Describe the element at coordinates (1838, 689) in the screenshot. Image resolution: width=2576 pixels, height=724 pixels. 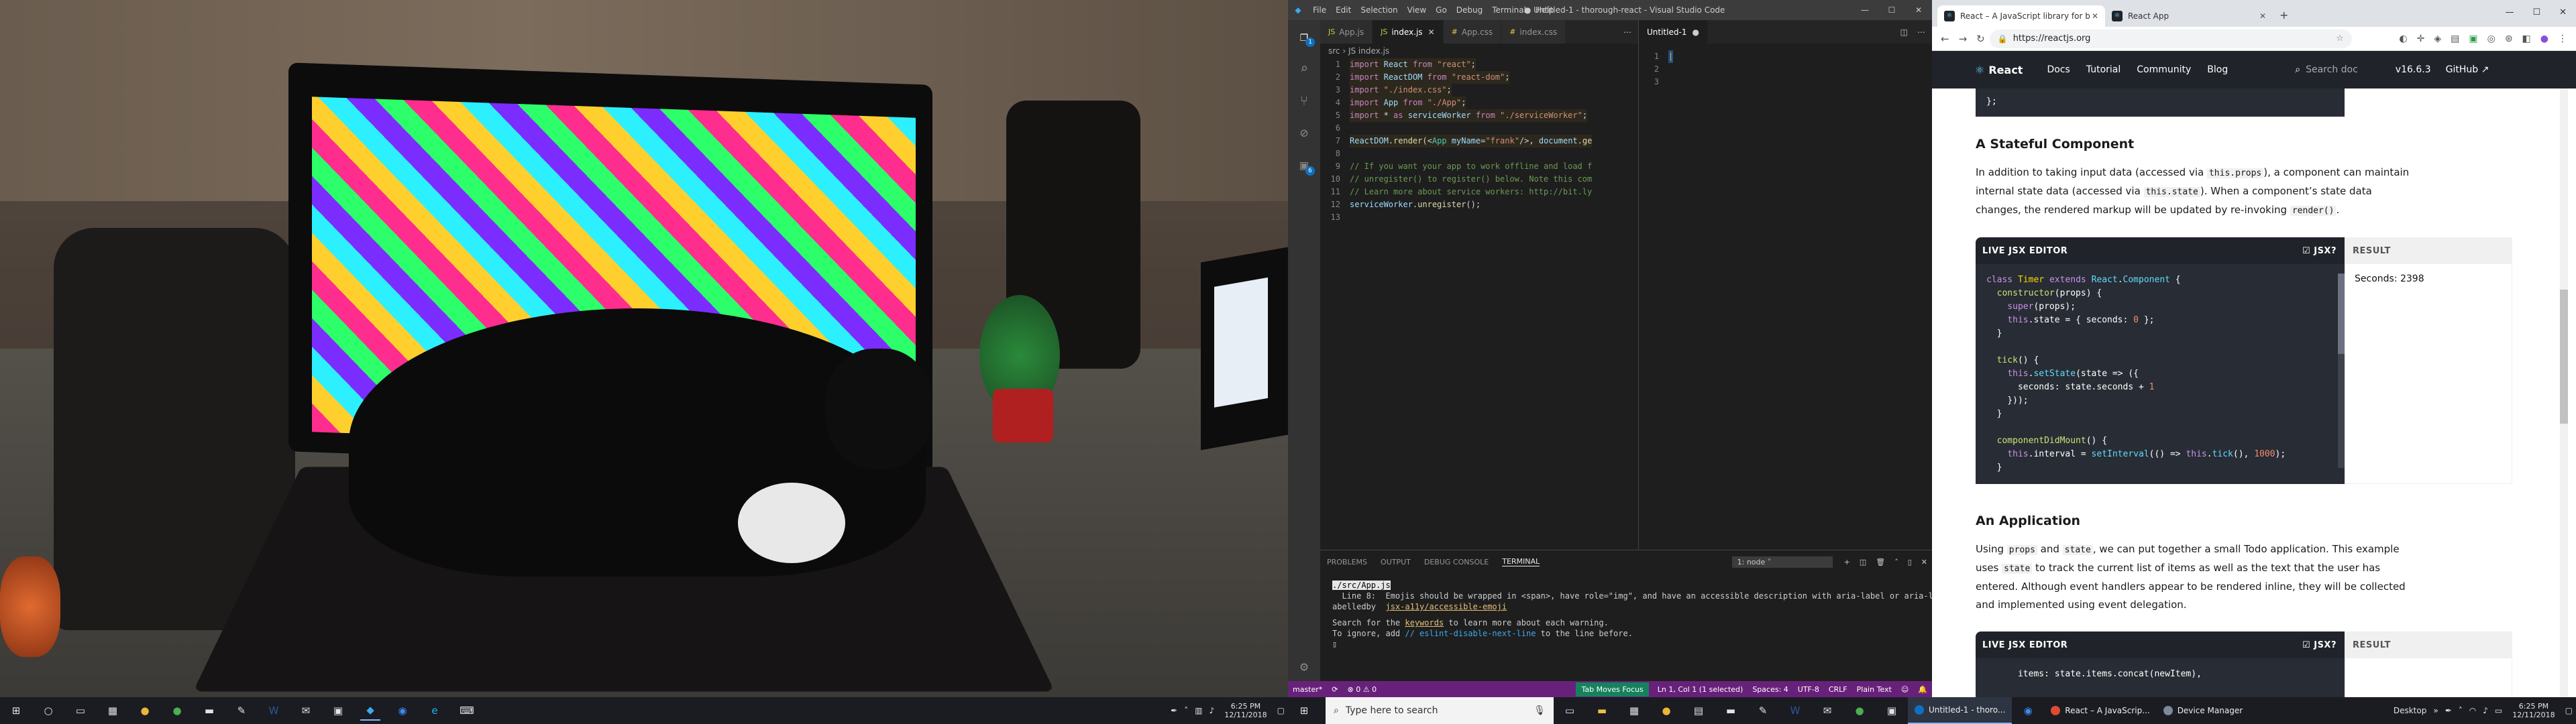
I see `line-ending: CRLF` at that location.